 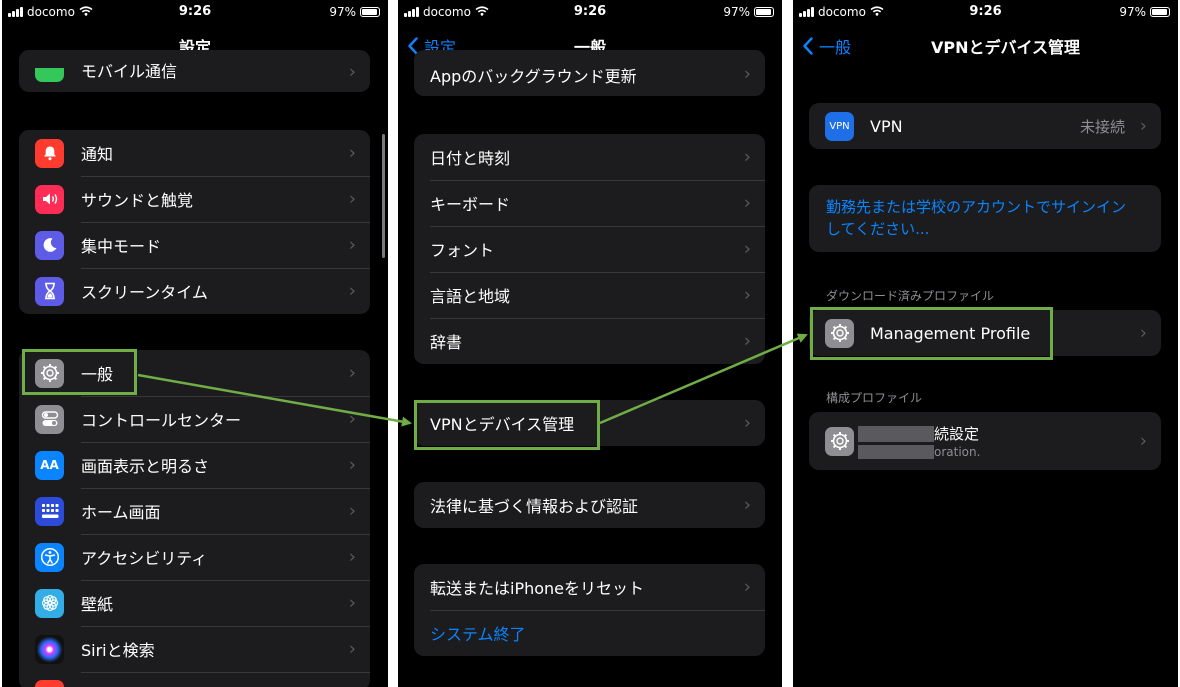 What do you see at coordinates (472, 380) in the screenshot?
I see `annotation-arrows` at bounding box center [472, 380].